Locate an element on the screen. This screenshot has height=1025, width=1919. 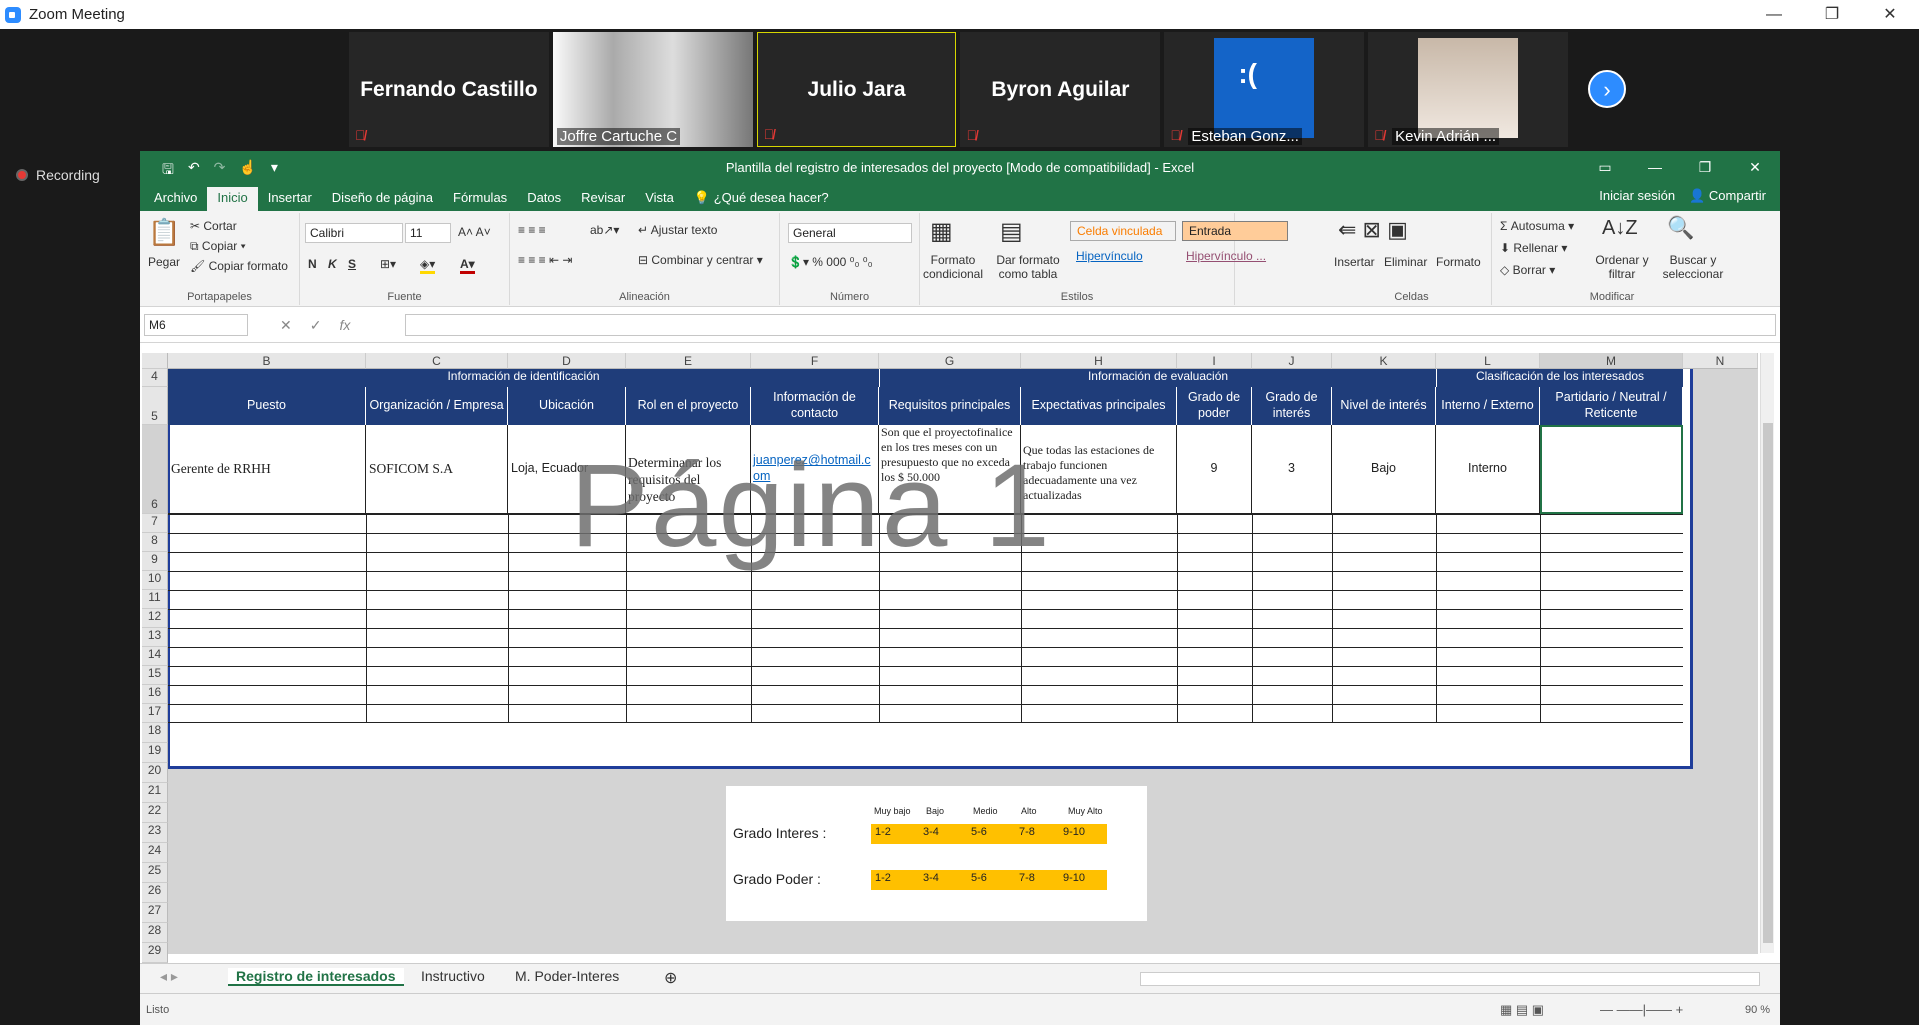
col-header-J: J is located at coordinates (1292, 361).